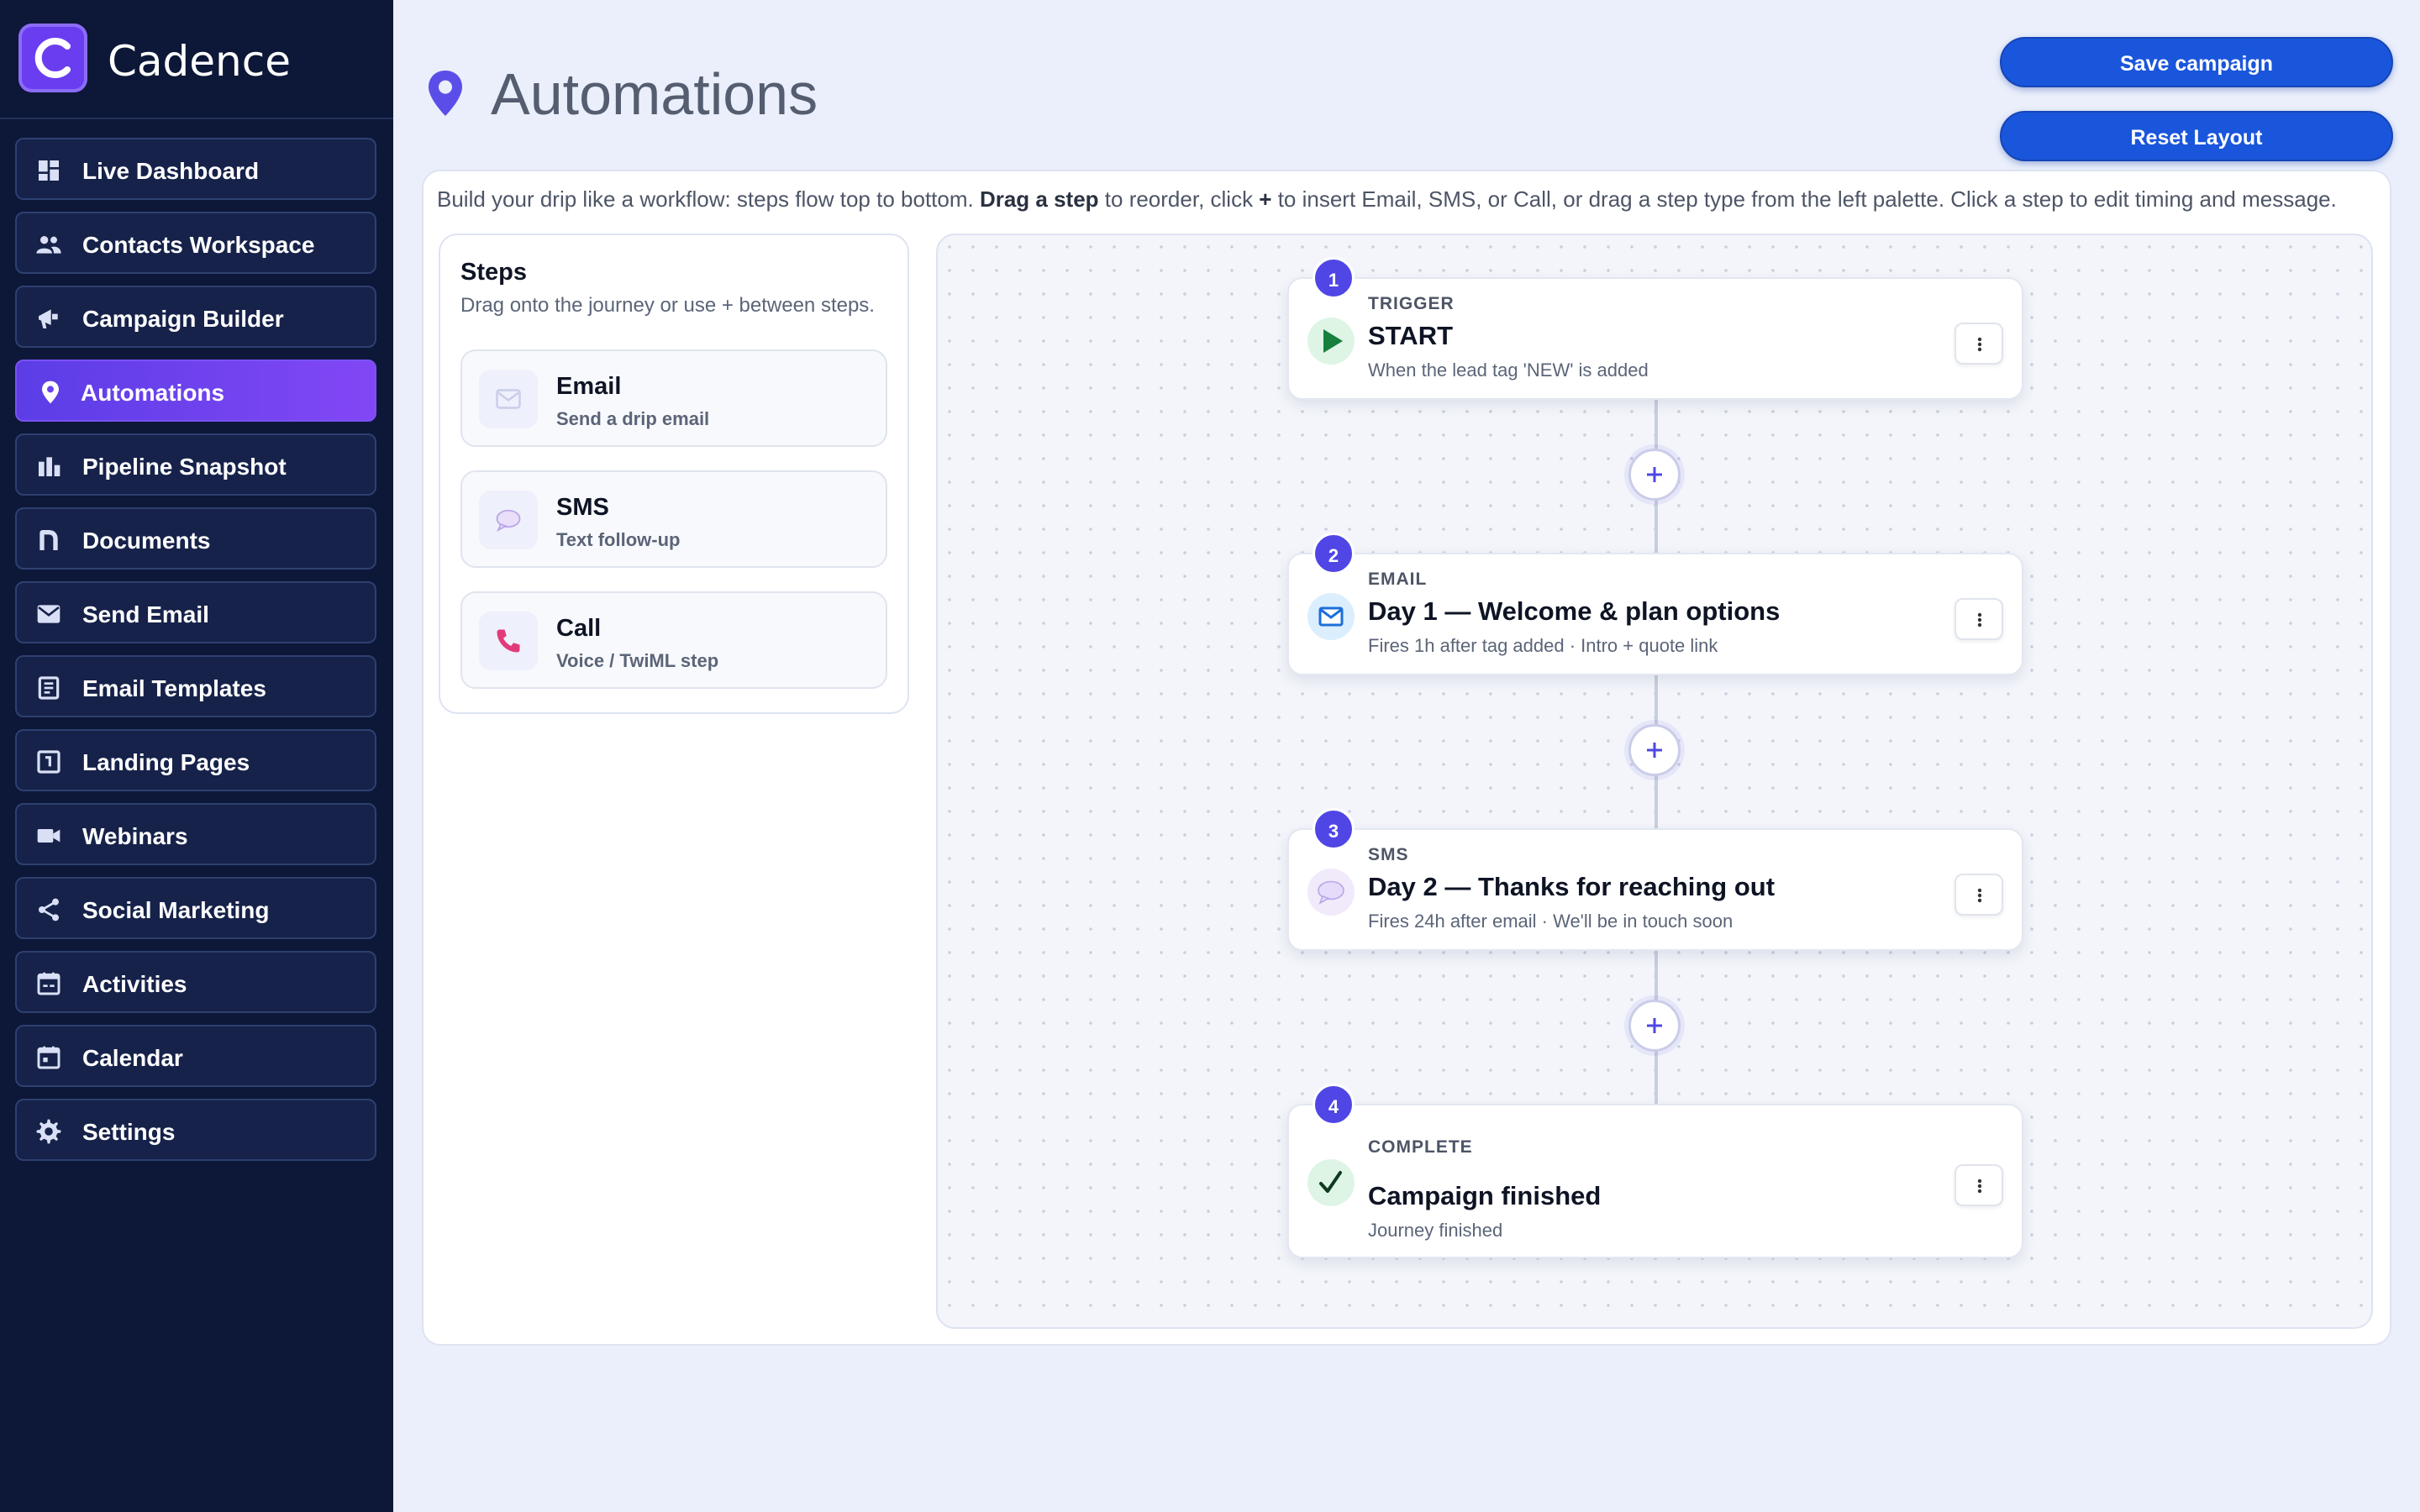 This screenshot has width=2420, height=1512. I want to click on step-description: When the lead tag 'NEW' is added, so click(1508, 370).